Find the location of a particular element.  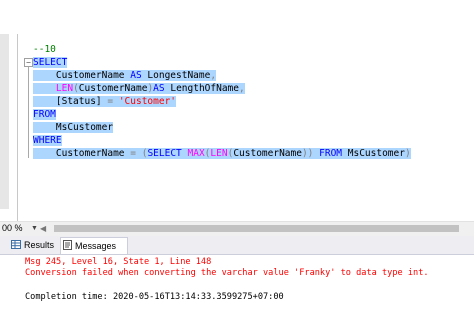

code-line: --10 is located at coordinates (44, 49).